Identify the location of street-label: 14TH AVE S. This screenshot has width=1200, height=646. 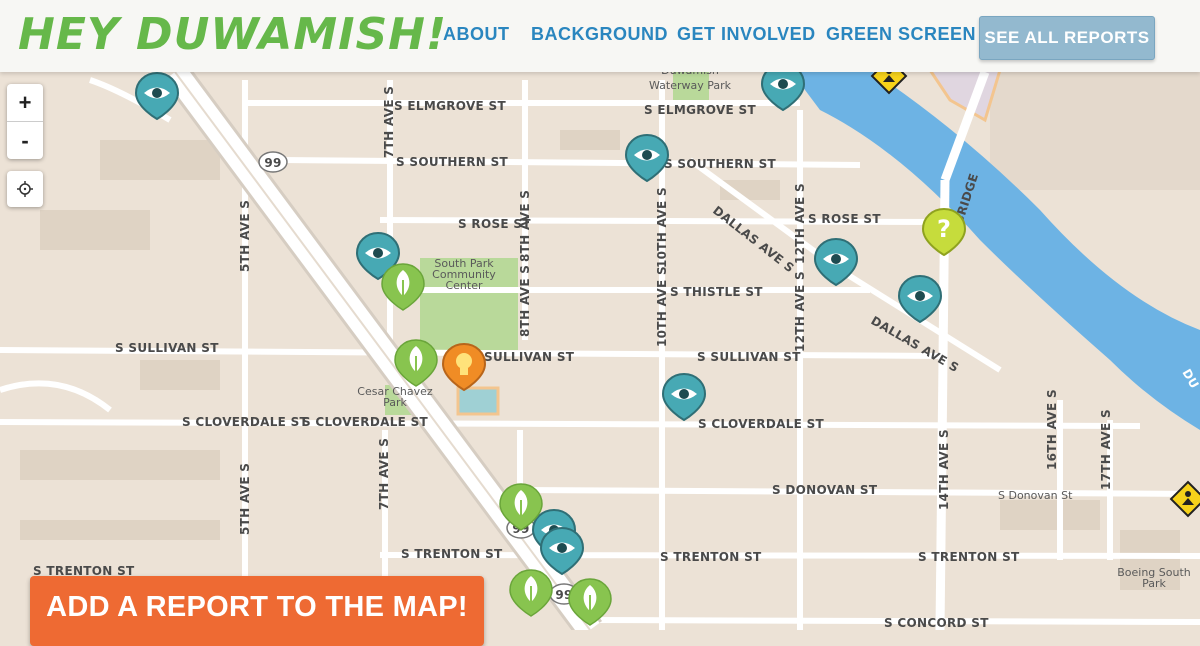
(944, 469).